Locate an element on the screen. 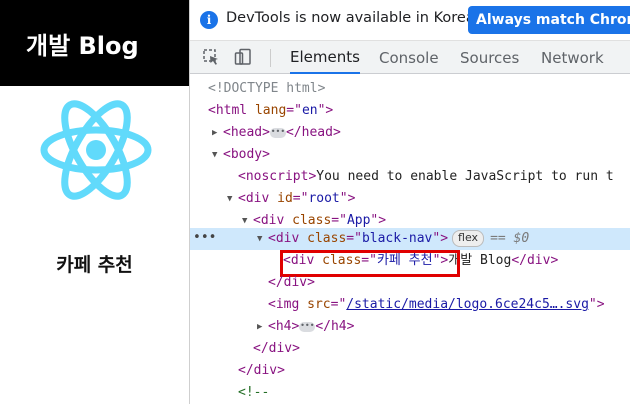  black-nav-attr-value: black-nav is located at coordinates (397, 238).